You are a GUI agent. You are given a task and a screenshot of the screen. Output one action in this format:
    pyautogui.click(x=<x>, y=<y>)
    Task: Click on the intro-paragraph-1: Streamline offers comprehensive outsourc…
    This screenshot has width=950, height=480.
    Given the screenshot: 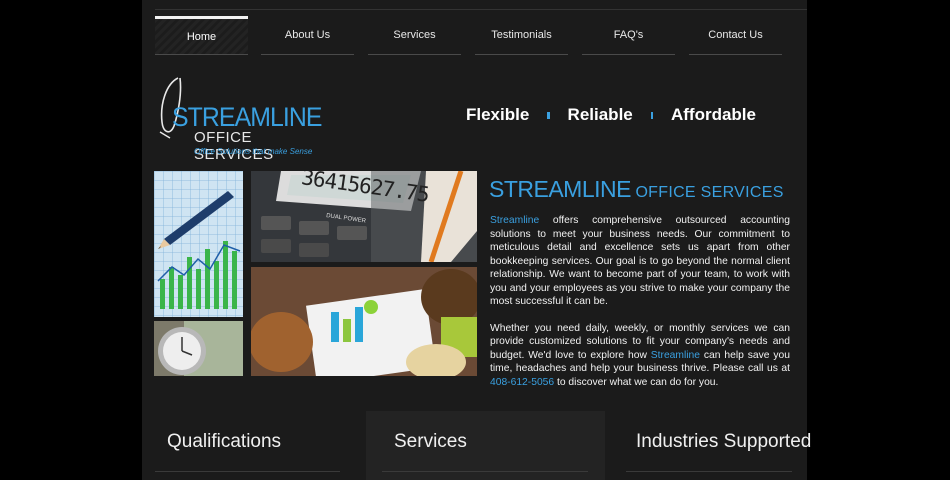 What is the action you would take?
    pyautogui.click(x=640, y=261)
    